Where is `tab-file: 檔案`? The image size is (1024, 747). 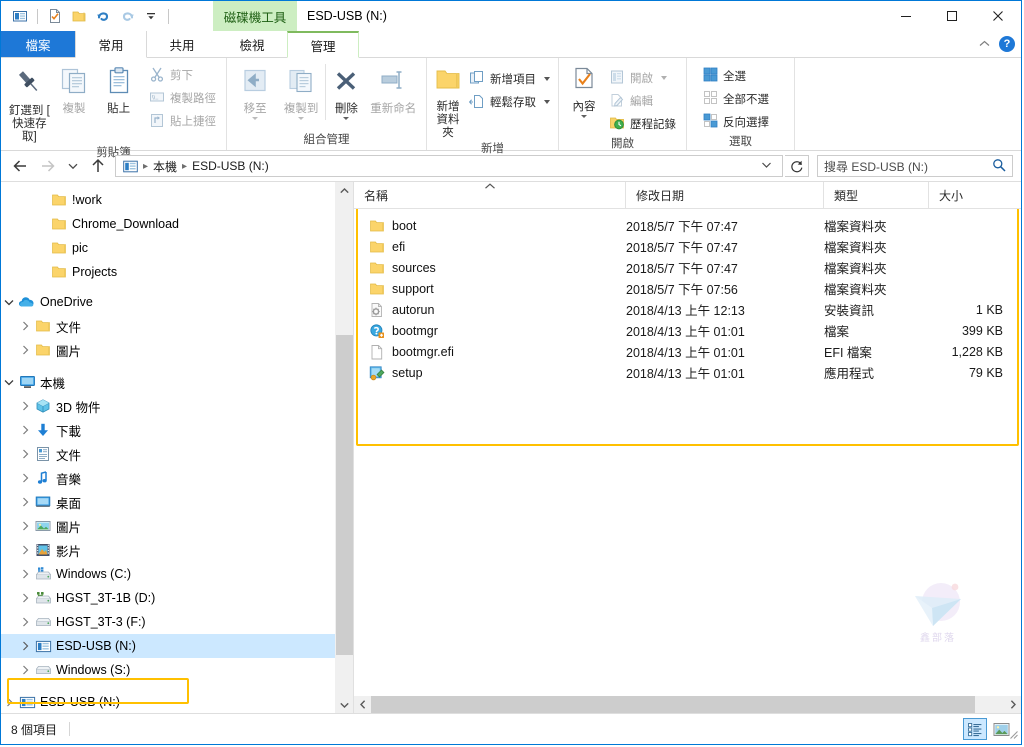
tab-file: 檔案 is located at coordinates (38, 44).